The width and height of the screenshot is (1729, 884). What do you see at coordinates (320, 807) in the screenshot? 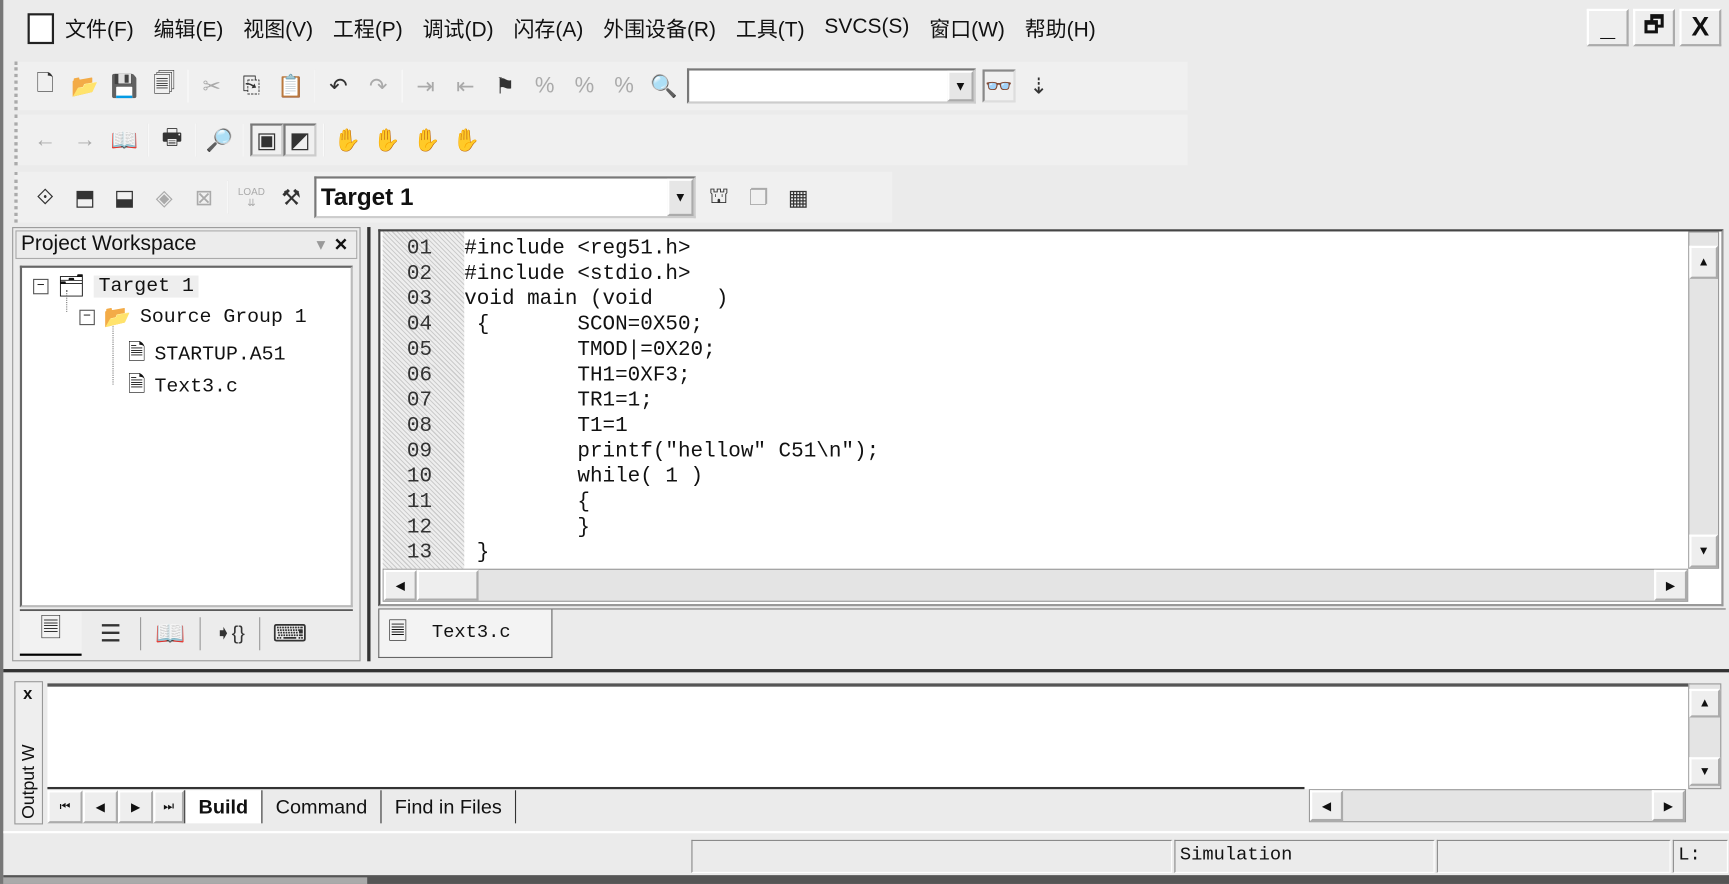
I see `tab-command: Command` at bounding box center [320, 807].